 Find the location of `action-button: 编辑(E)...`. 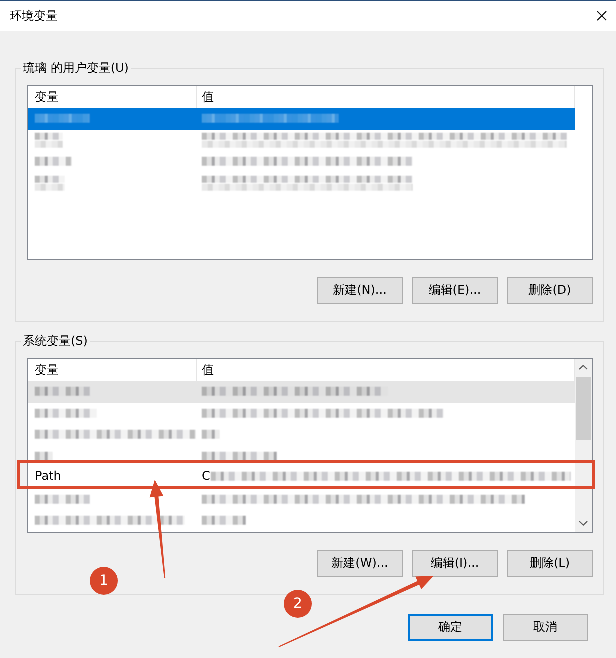

action-button: 编辑(E)... is located at coordinates (455, 290).